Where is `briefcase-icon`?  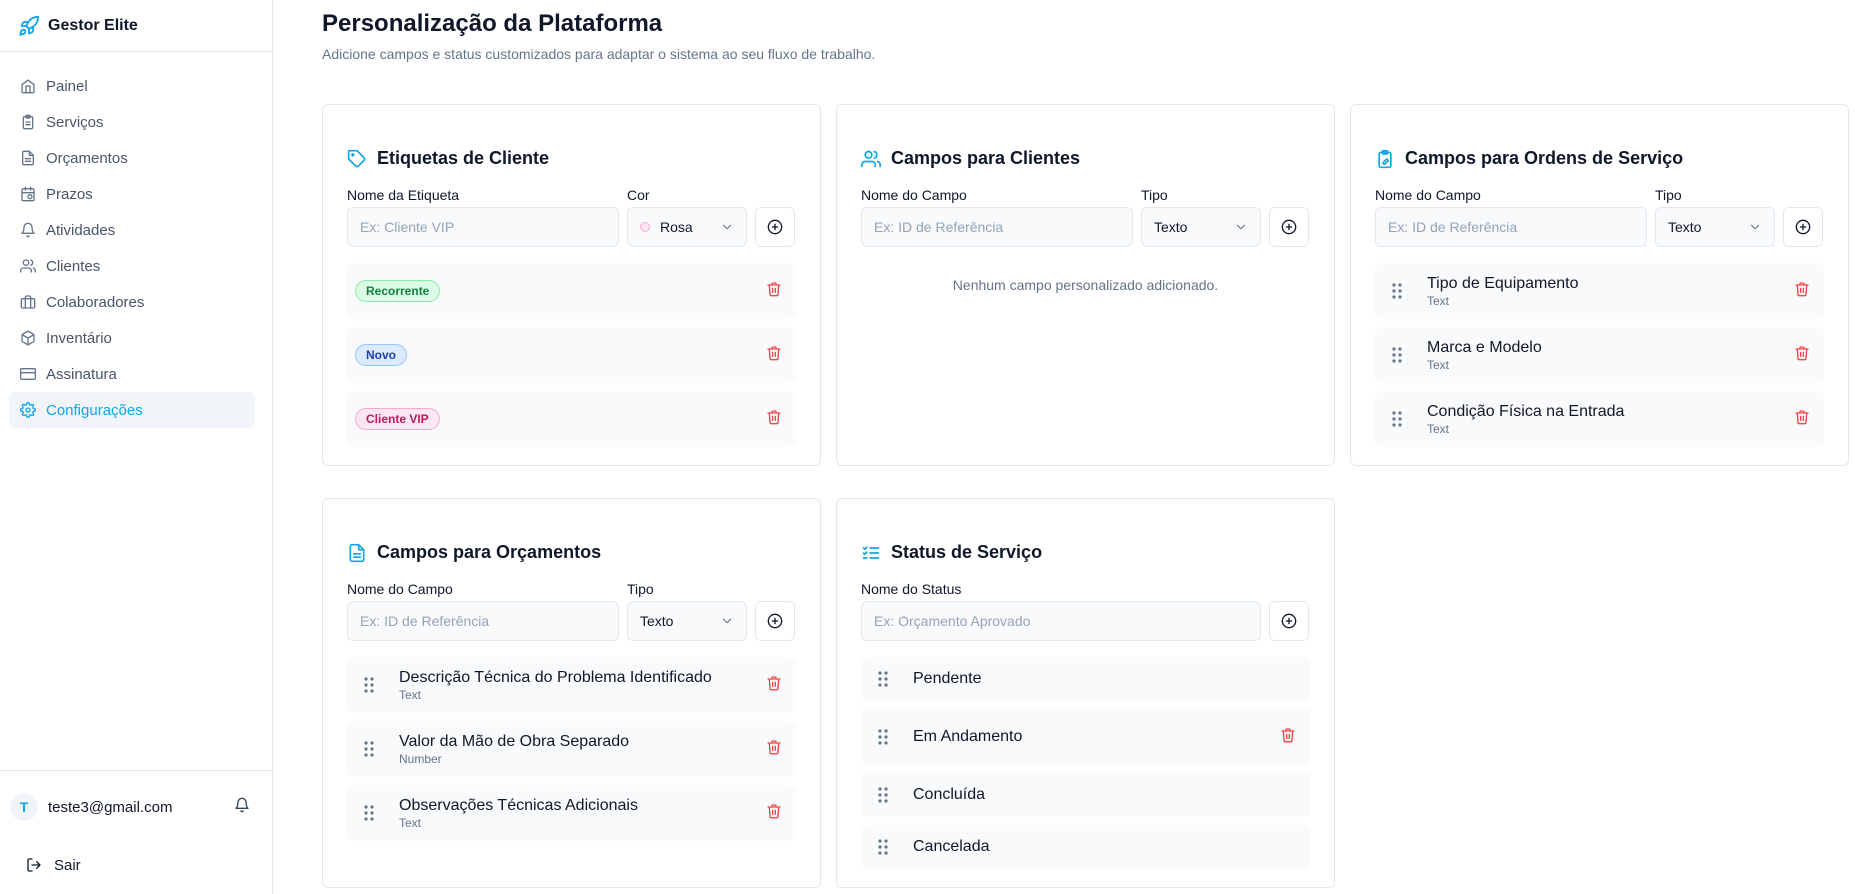
briefcase-icon is located at coordinates (28, 302).